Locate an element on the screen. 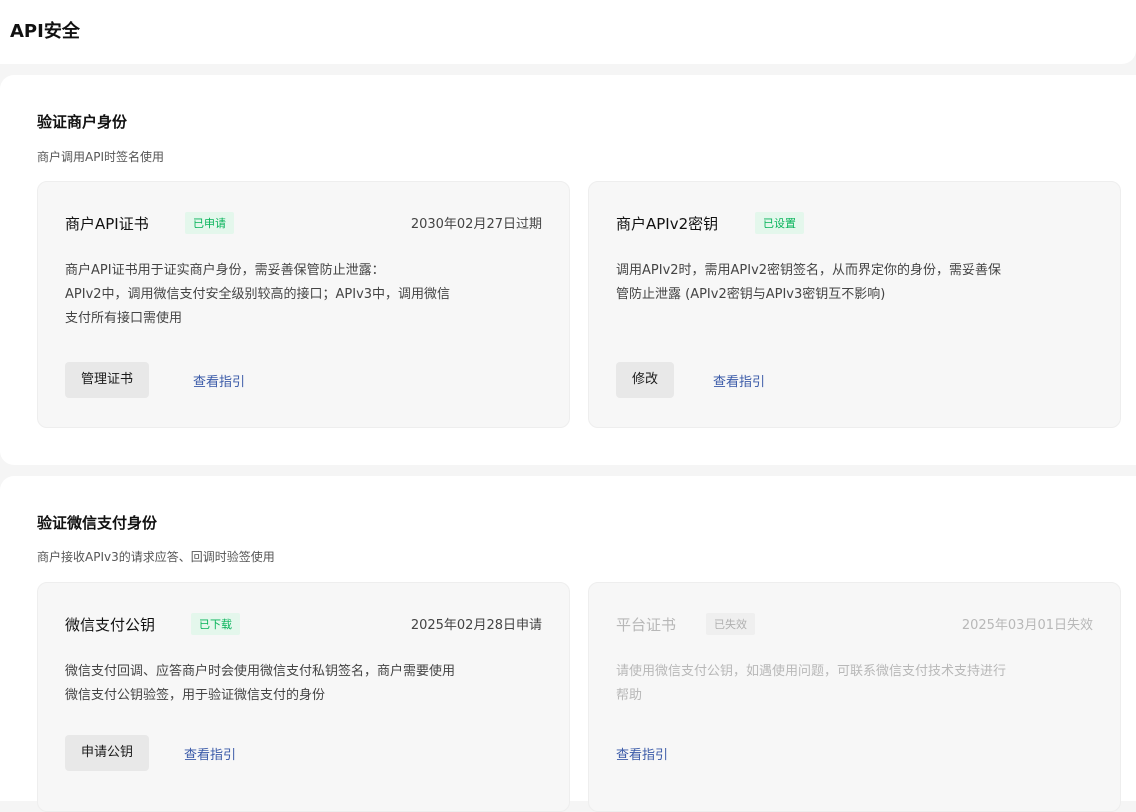 This screenshot has width=1136, height=812. desc-line: 商户API证书用于证实商户身份，需妥善保管防止泄露： is located at coordinates (225, 270).